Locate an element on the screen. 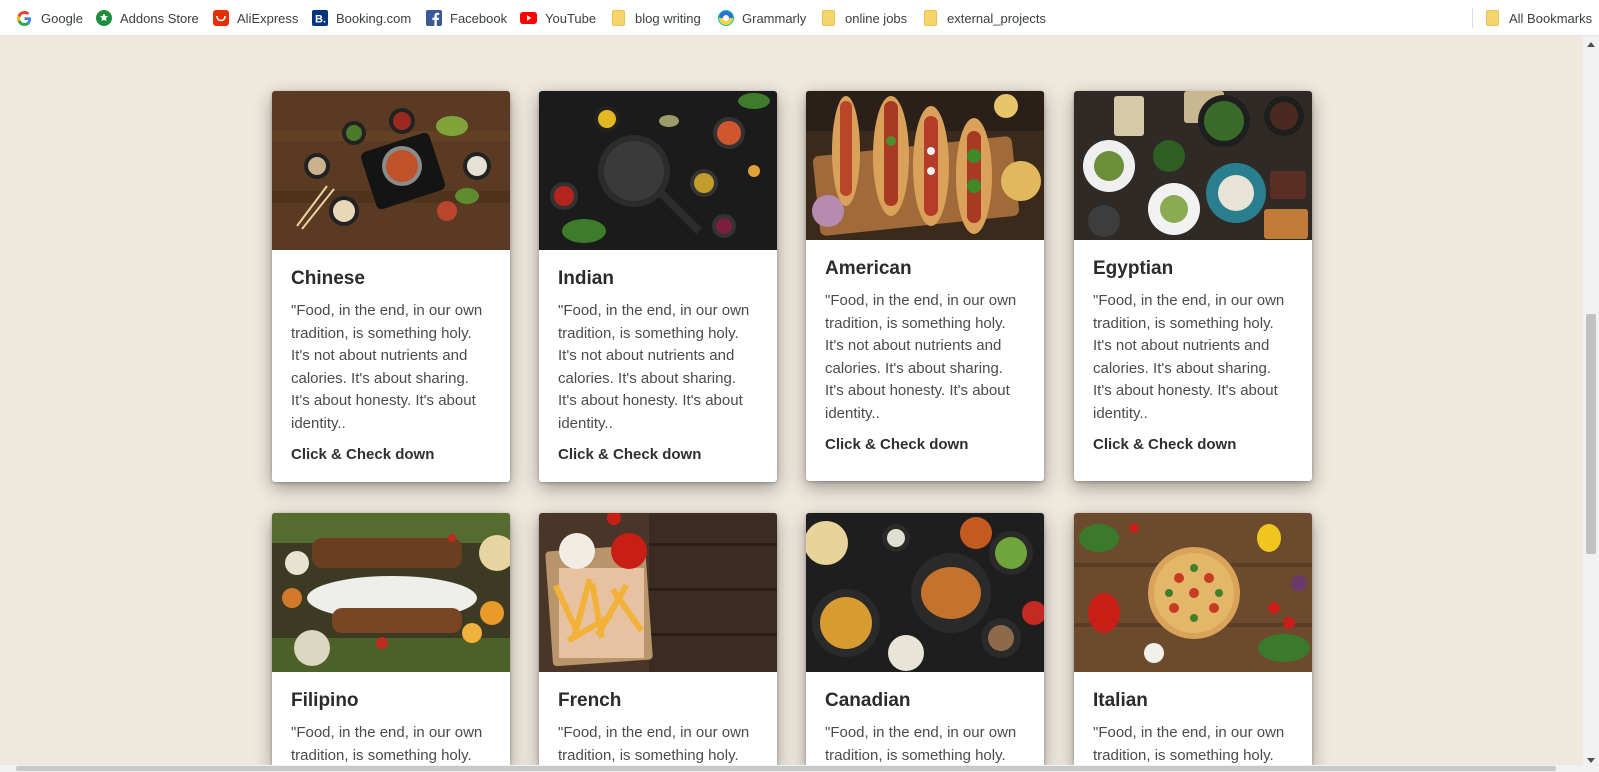 The image size is (1599, 772). cuisine-title: American is located at coordinates (868, 268).